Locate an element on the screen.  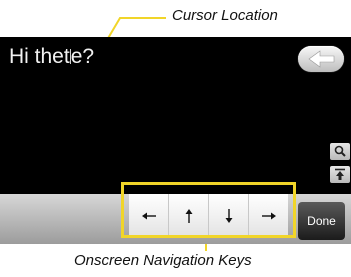
jump-to-top-icon is located at coordinates (340, 174).